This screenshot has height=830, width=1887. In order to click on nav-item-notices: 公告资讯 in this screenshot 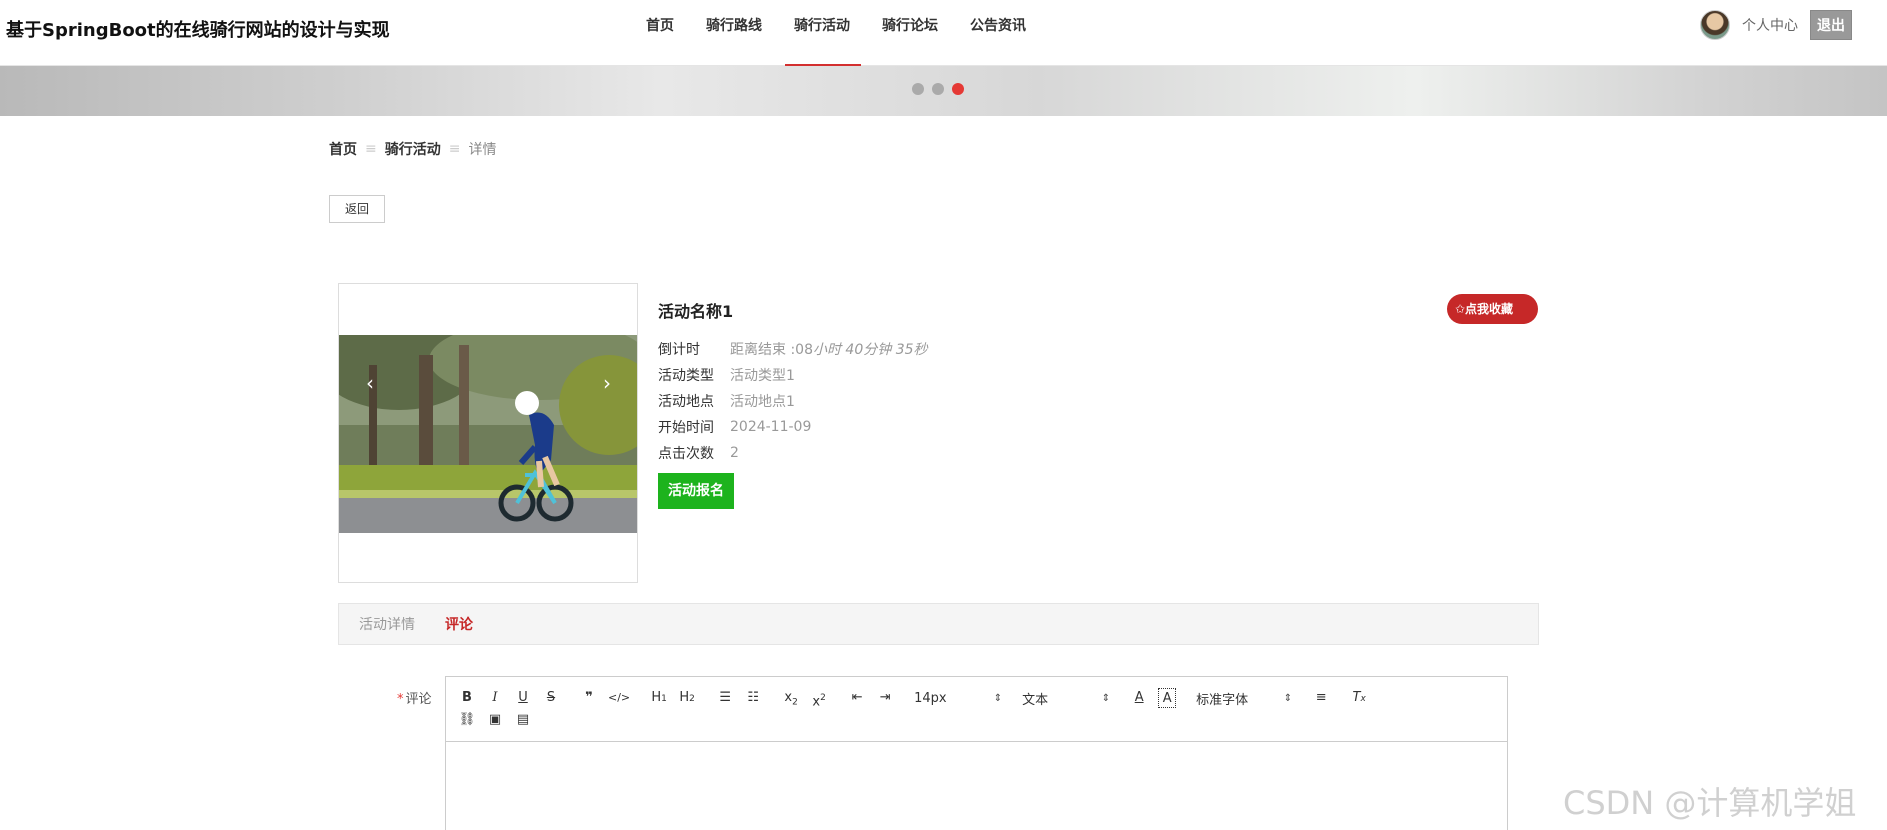, I will do `click(998, 33)`.